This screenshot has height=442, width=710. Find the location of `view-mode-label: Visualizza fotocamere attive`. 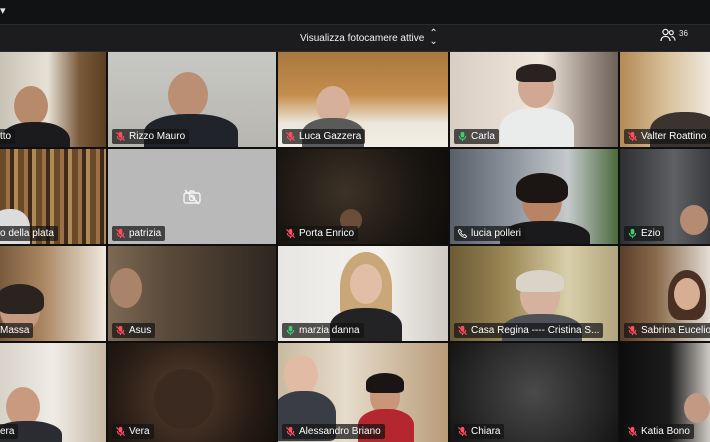

view-mode-label: Visualizza fotocamere attive is located at coordinates (362, 38).